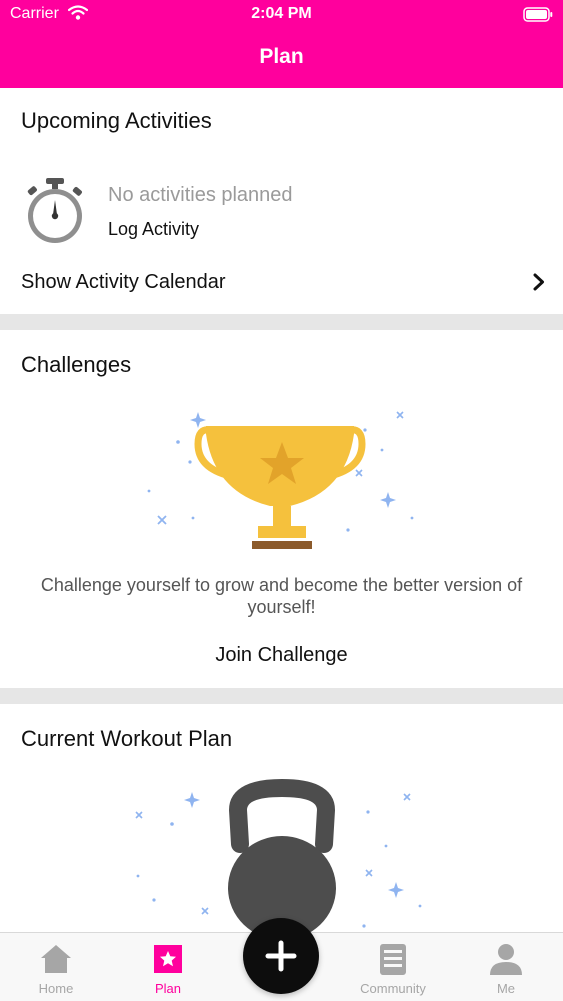 This screenshot has width=563, height=1001. Describe the element at coordinates (116, 120) in the screenshot. I see `upcoming-activities-title: Upcoming Activities` at that location.